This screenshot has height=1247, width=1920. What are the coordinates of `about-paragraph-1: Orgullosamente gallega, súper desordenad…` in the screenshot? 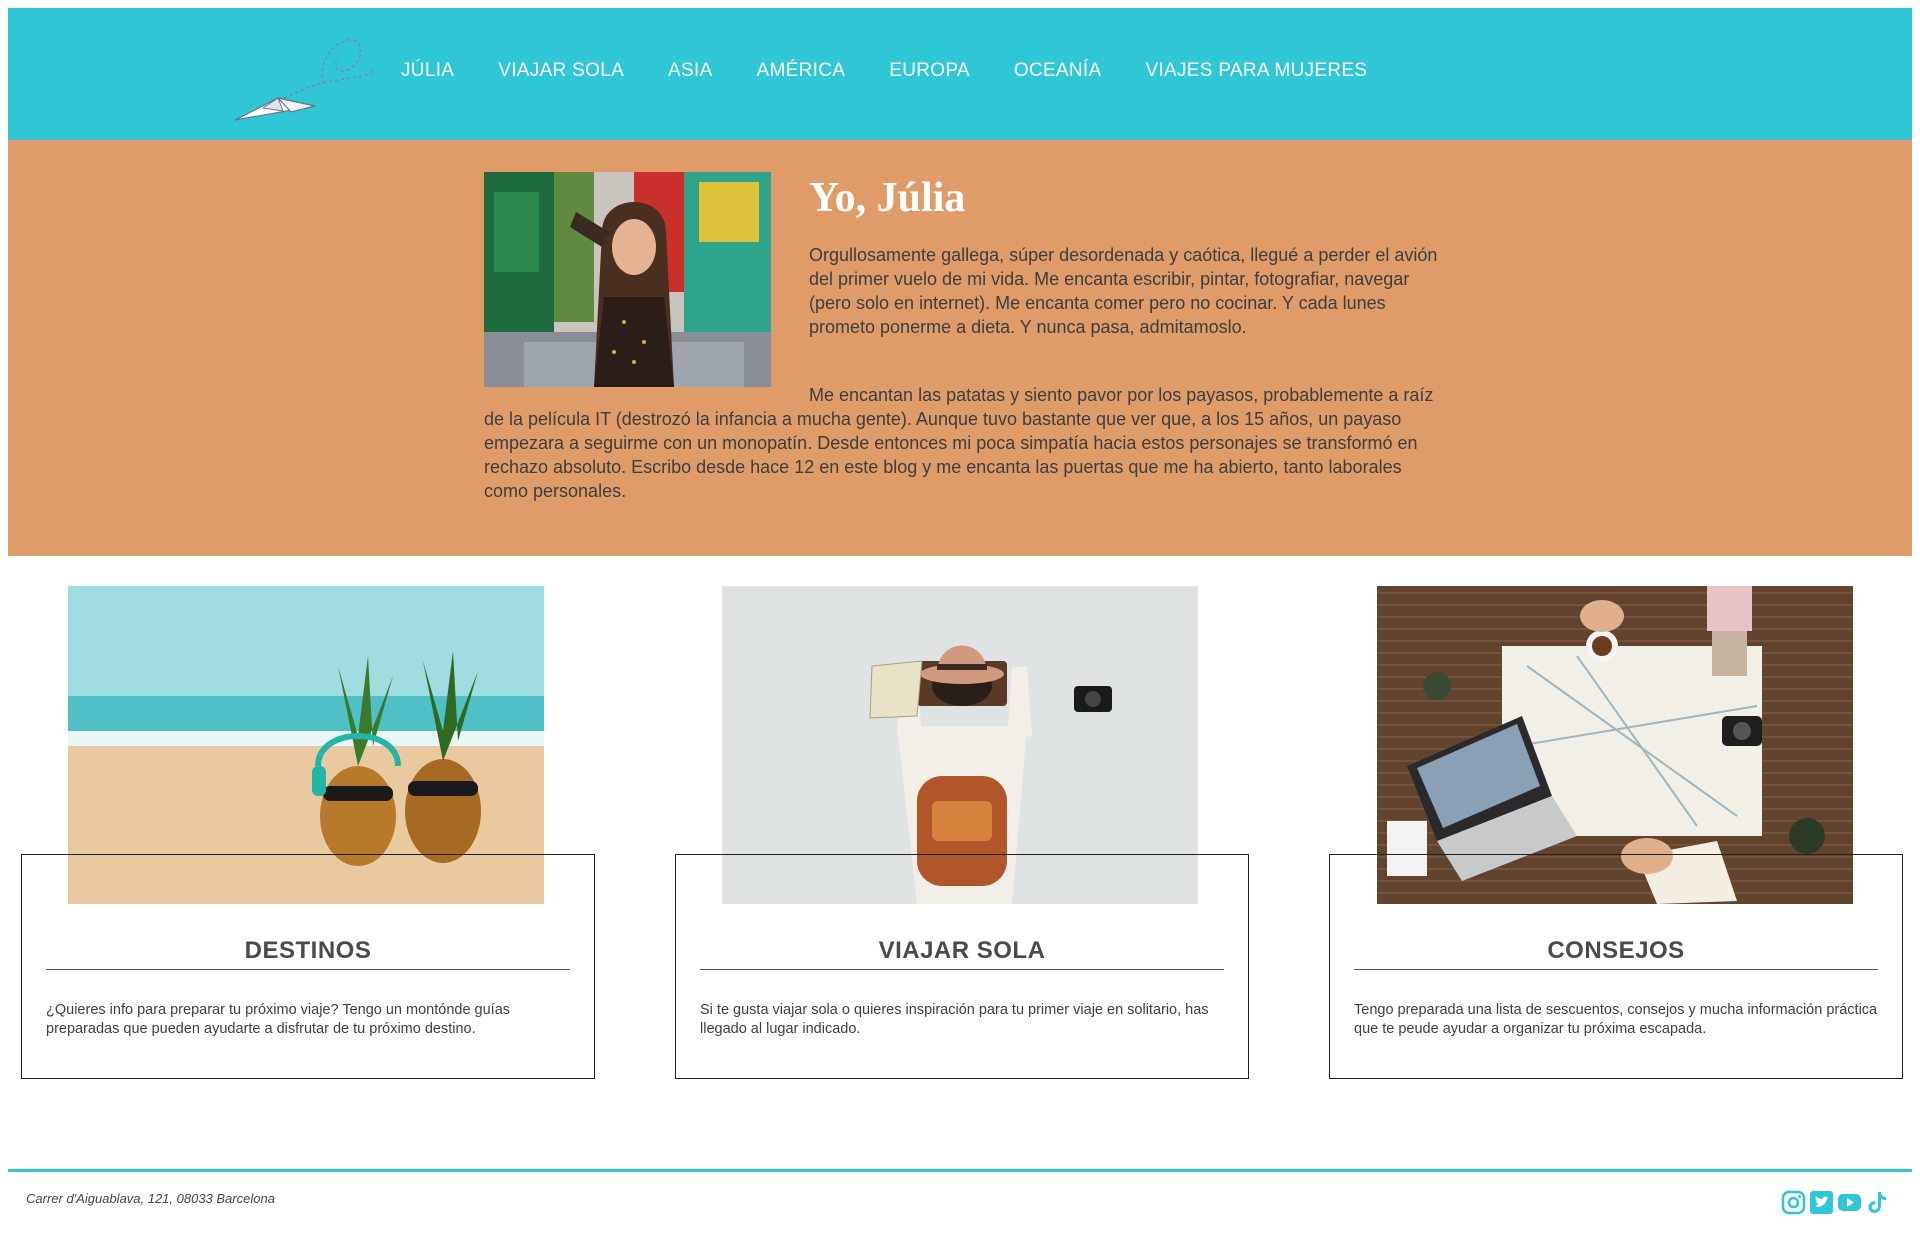 It's located at (1123, 291).